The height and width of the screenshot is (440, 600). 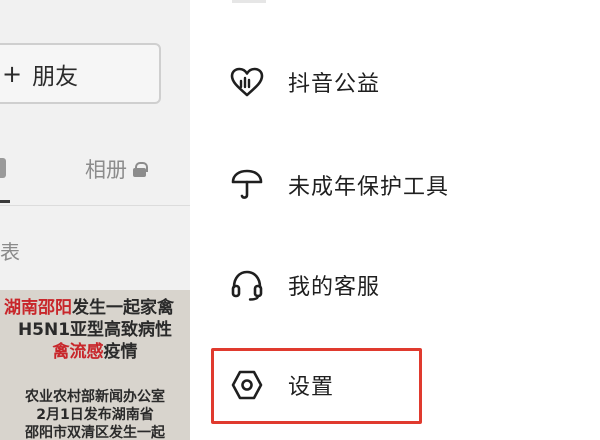 I want to click on settings-highlight-box, so click(x=316, y=386).